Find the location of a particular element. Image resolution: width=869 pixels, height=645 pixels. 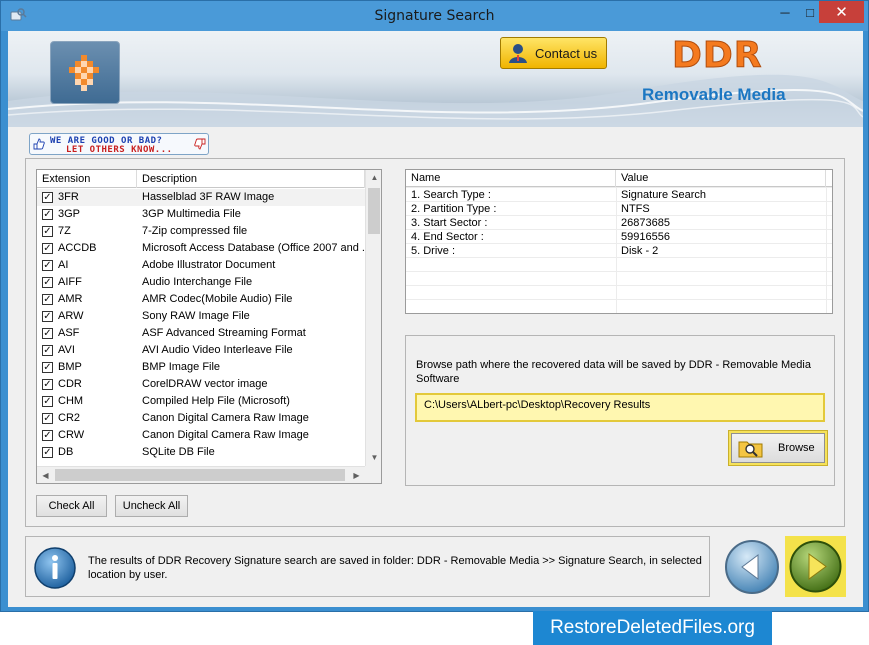

column-description: Description is located at coordinates (251, 179).